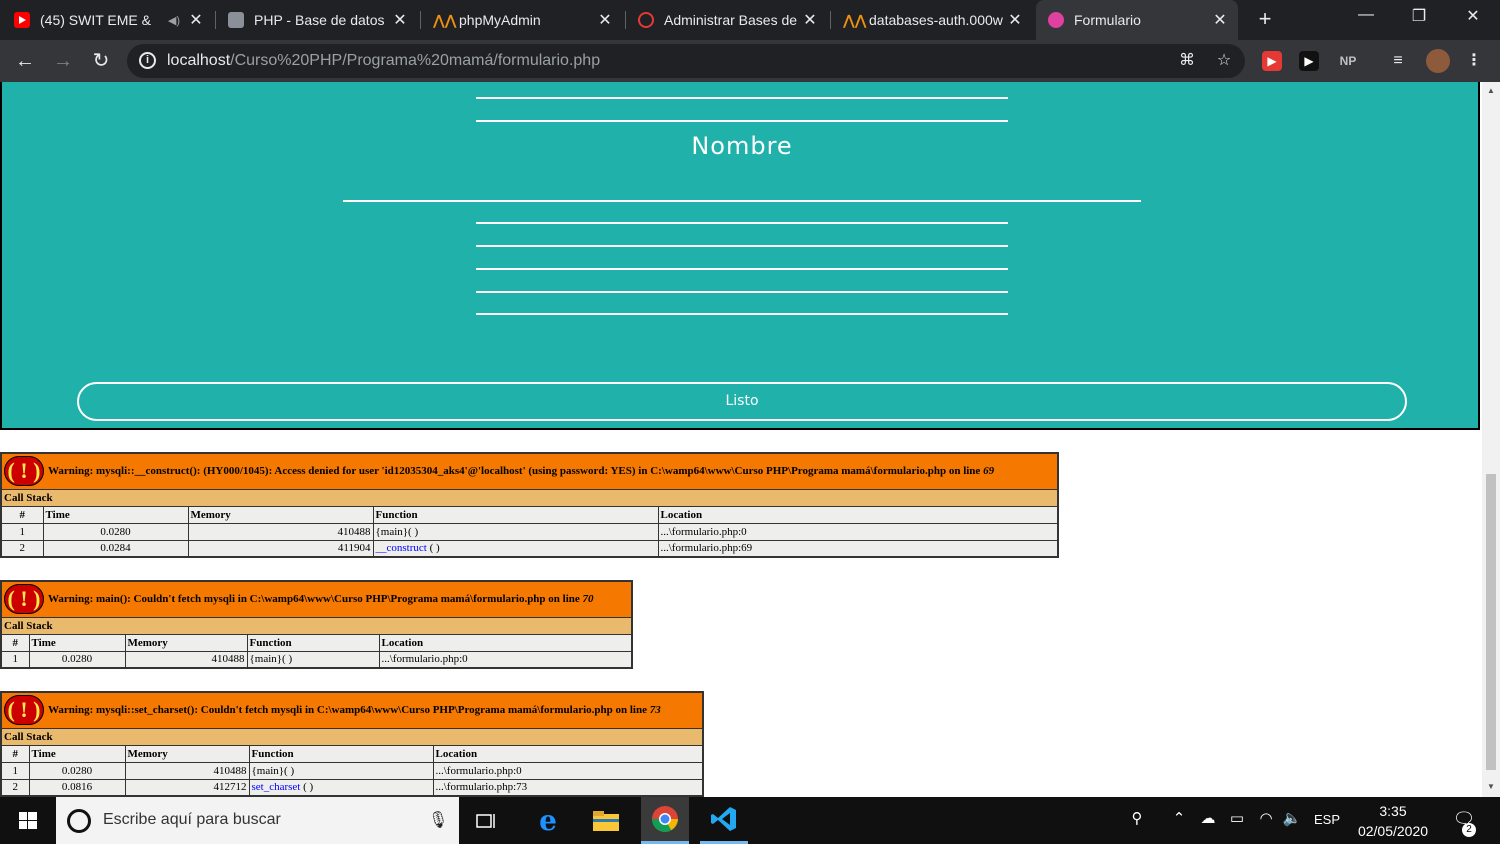 The width and height of the screenshot is (1500, 849). I want to click on taskbar-search-box: Escribe aquí para buscar 🎙, so click(257, 820).